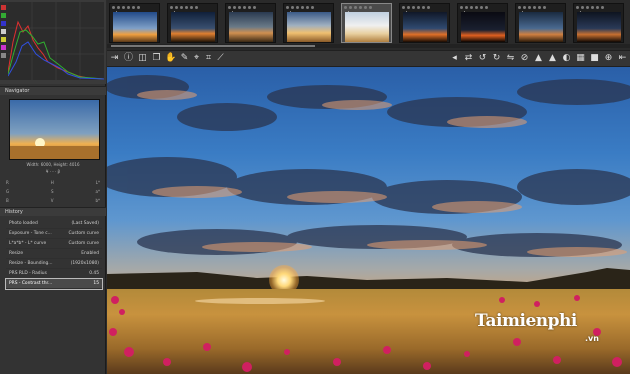  Describe the element at coordinates (368, 46) in the screenshot. I see `filmstrip-scrollbar` at that location.